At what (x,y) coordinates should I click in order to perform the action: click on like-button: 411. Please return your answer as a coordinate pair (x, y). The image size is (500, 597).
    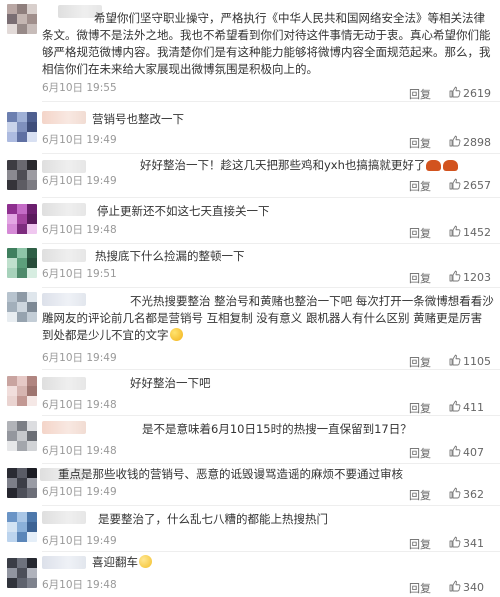
    Looking at the image, I should click on (466, 407).